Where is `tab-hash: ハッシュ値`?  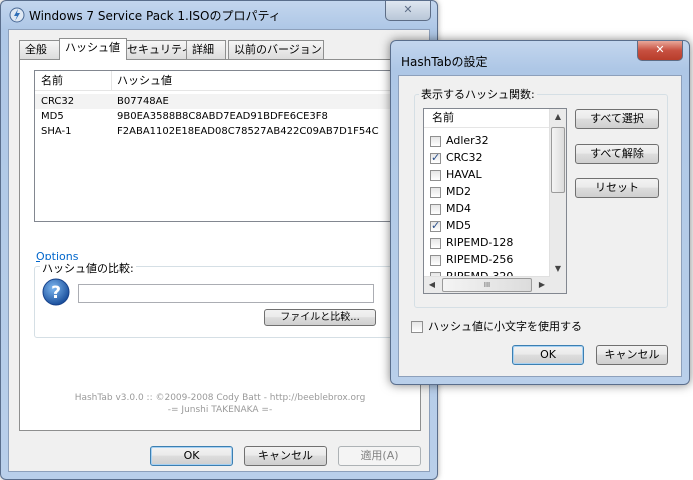
tab-hash: ハッシュ値 is located at coordinates (93, 49).